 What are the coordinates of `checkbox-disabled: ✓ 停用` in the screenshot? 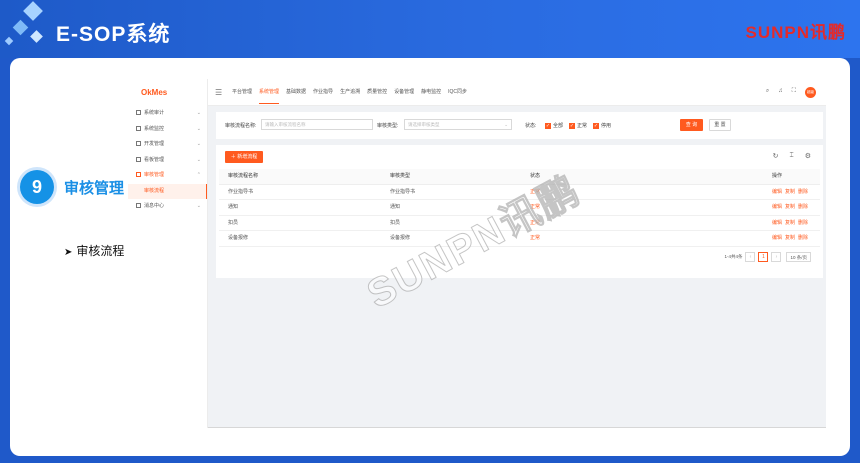 It's located at (602, 125).